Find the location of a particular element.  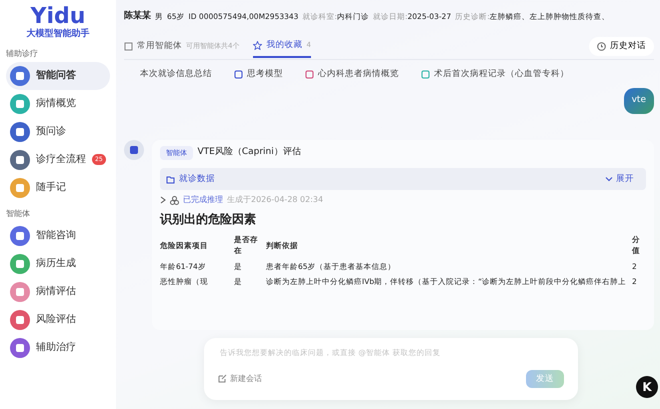

folder-icon is located at coordinates (170, 179).